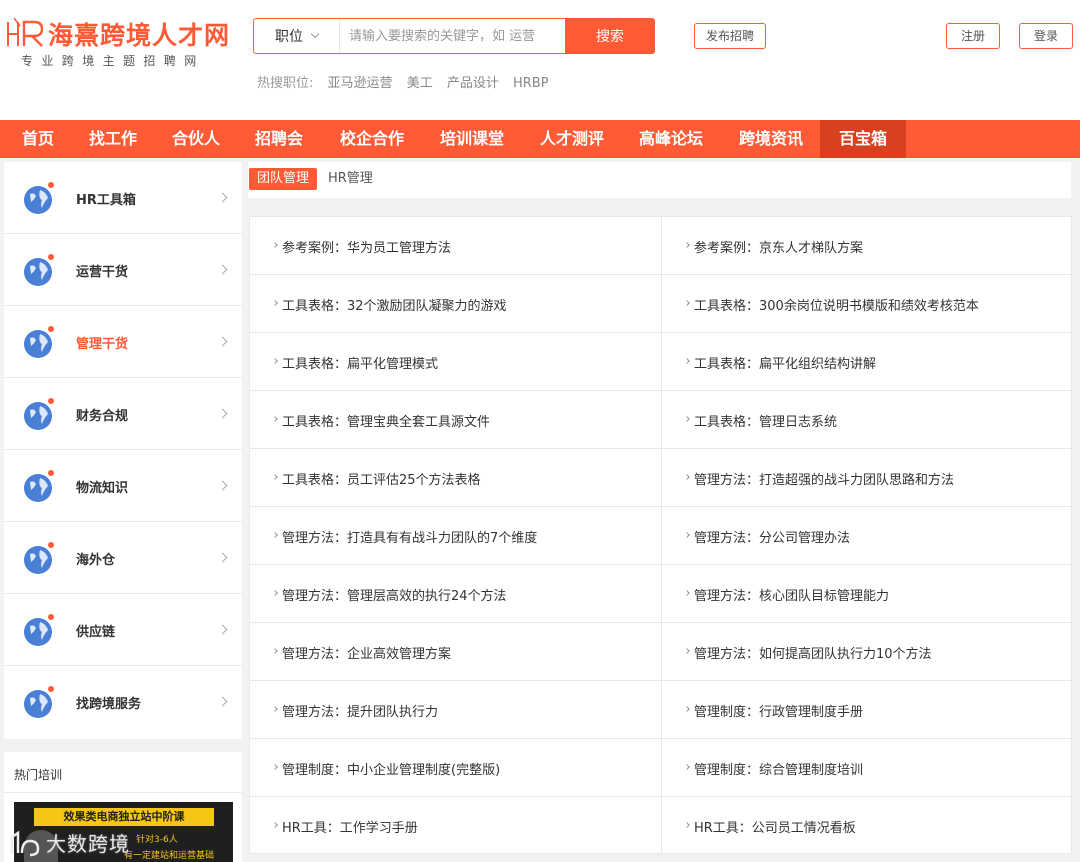 Image resolution: width=1080 pixels, height=862 pixels. Describe the element at coordinates (289, 37) in the screenshot. I see `search-type-label: 职位` at that location.